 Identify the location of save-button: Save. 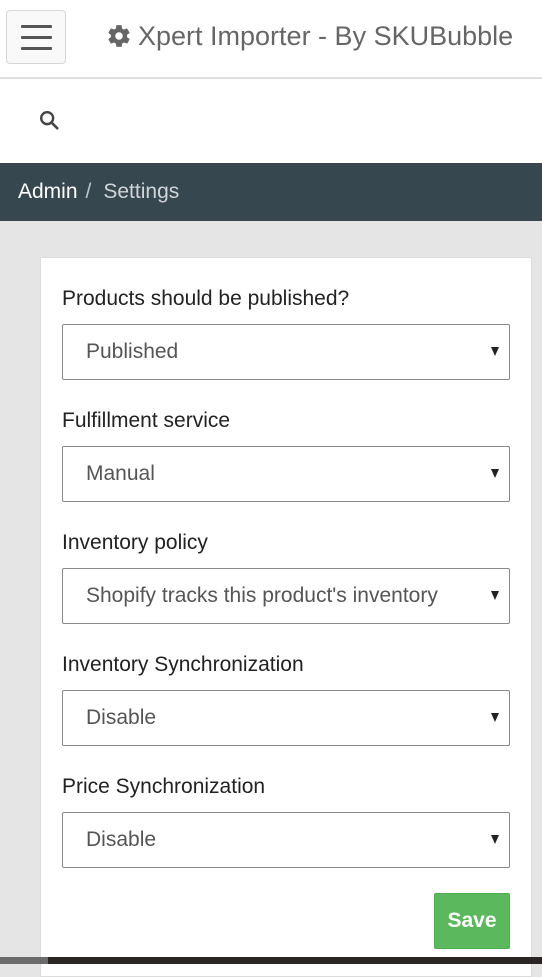
(472, 921).